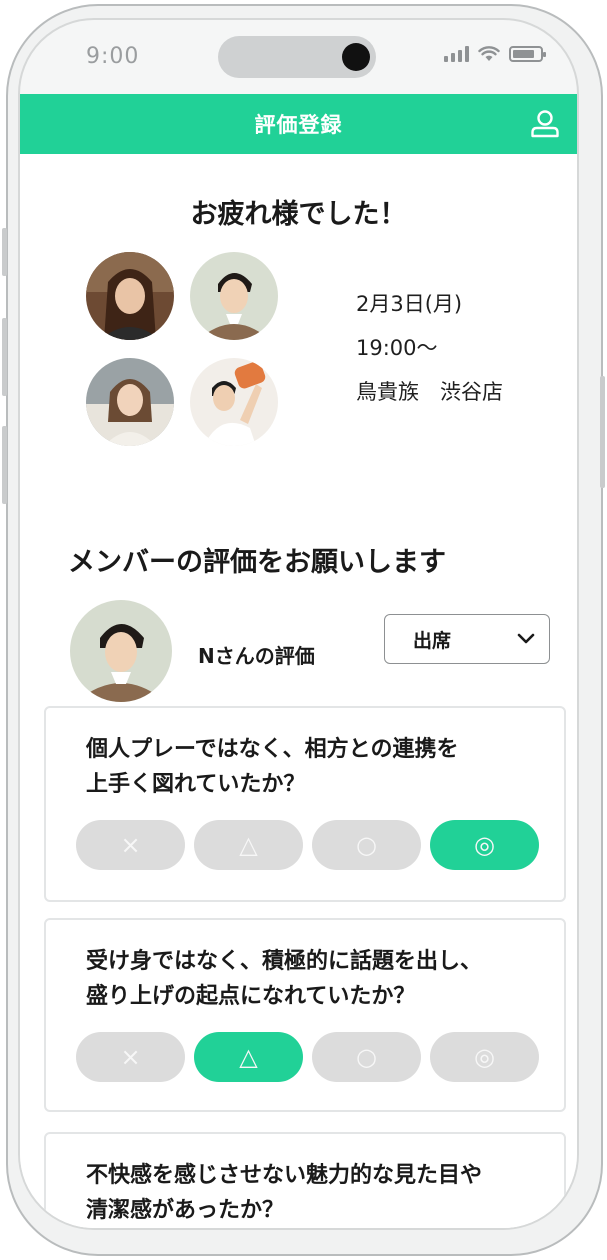  Describe the element at coordinates (409, 304) in the screenshot. I see `event-date: 2月3日(月)` at that location.